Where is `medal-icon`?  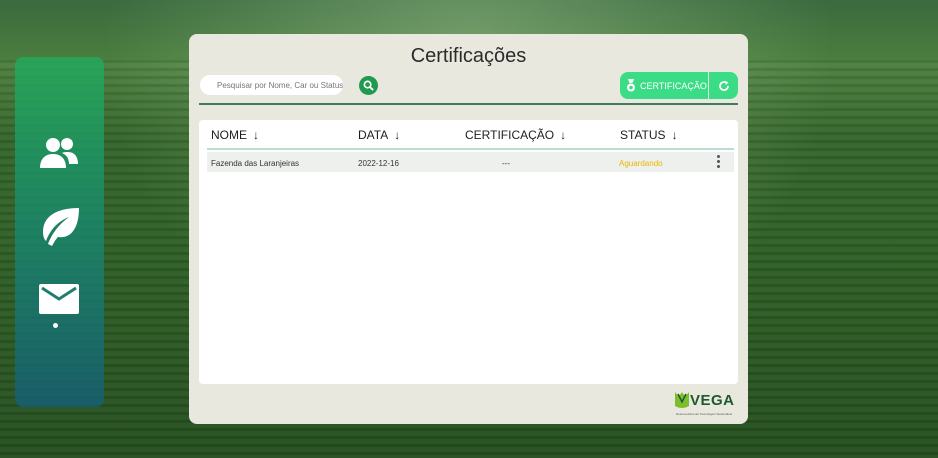 medal-icon is located at coordinates (631, 85).